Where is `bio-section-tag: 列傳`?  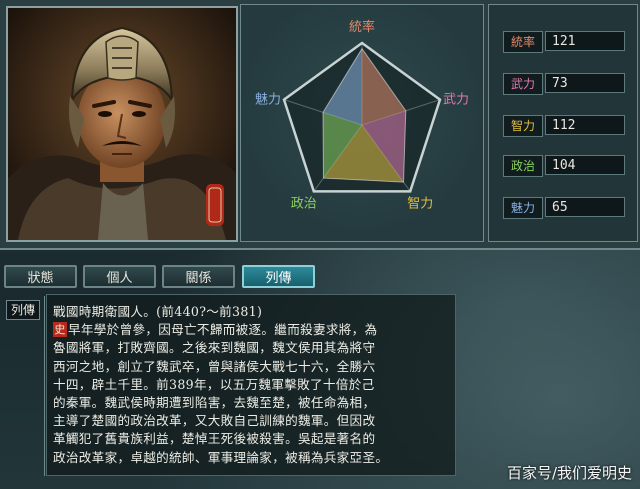
bio-section-tag: 列傳 is located at coordinates (23, 310).